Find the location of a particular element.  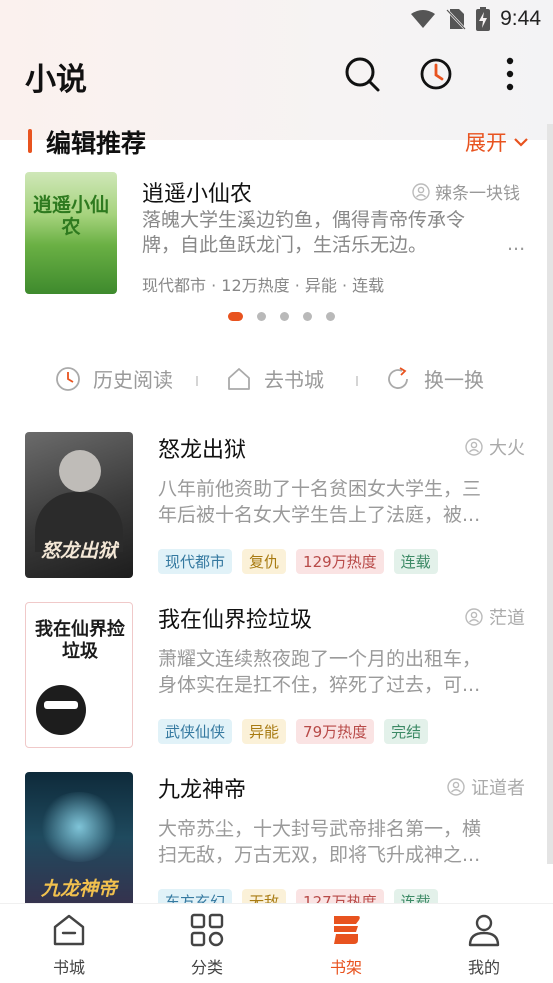

book-cover: 逍遥小仙农 is located at coordinates (71, 233).